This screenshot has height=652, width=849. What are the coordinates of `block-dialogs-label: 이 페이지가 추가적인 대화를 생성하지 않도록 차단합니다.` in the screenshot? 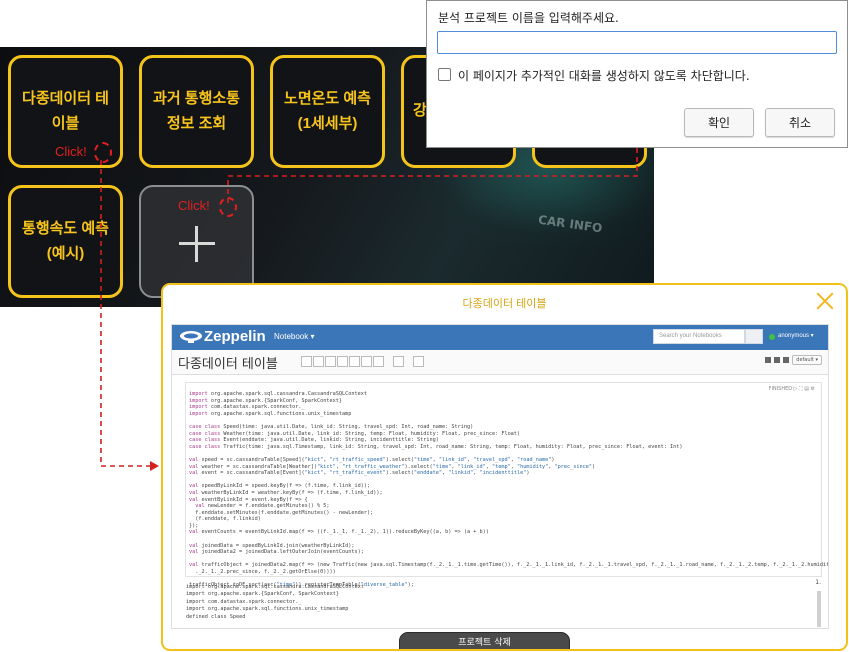 It's located at (604, 76).